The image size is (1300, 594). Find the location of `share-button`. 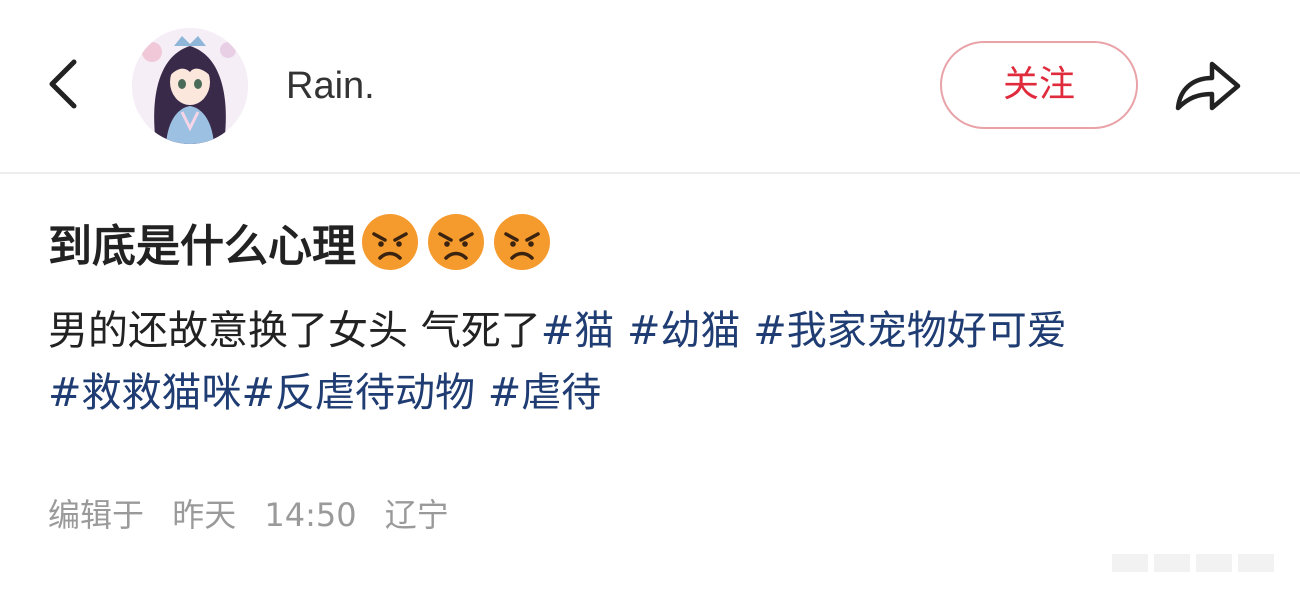

share-button is located at coordinates (1208, 85).